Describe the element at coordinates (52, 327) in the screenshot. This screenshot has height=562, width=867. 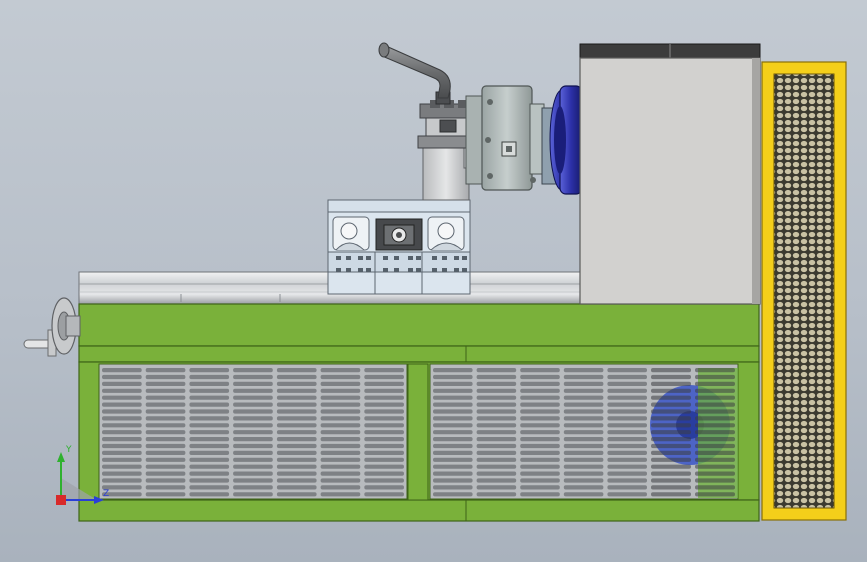
I see `carriage-handwheel` at that location.